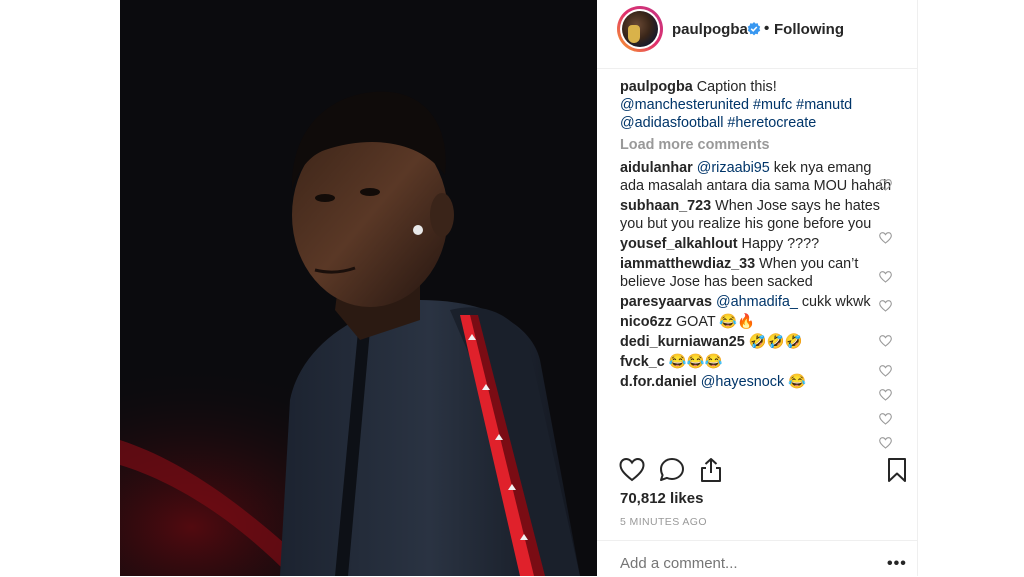  Describe the element at coordinates (679, 244) in the screenshot. I see `comment-username: yousef_alkahlout` at that location.